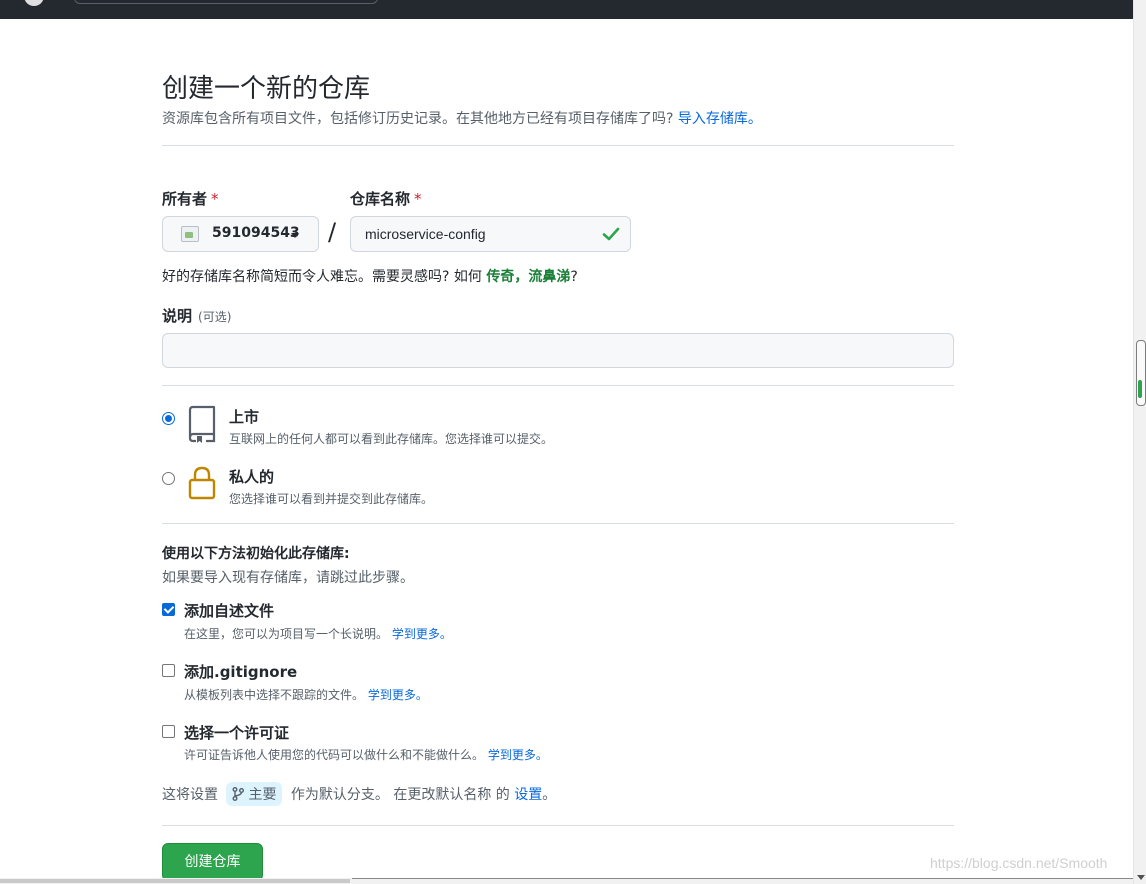 This screenshot has height=884, width=1146. I want to click on add-gitignore-description-text: 从模板列表中选择不跟踪的文件。, so click(274, 695).